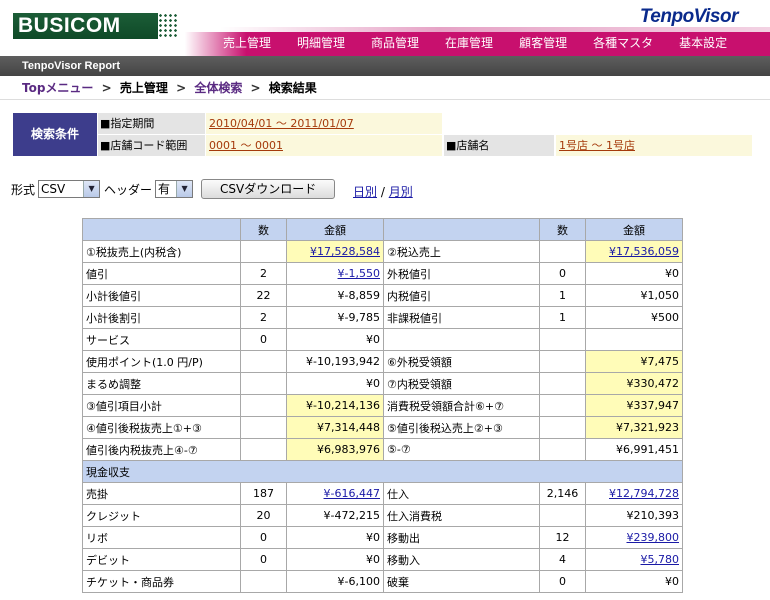 The width and height of the screenshot is (770, 600). What do you see at coordinates (69, 189) in the screenshot?
I see `format-select: CSV ▼` at bounding box center [69, 189].